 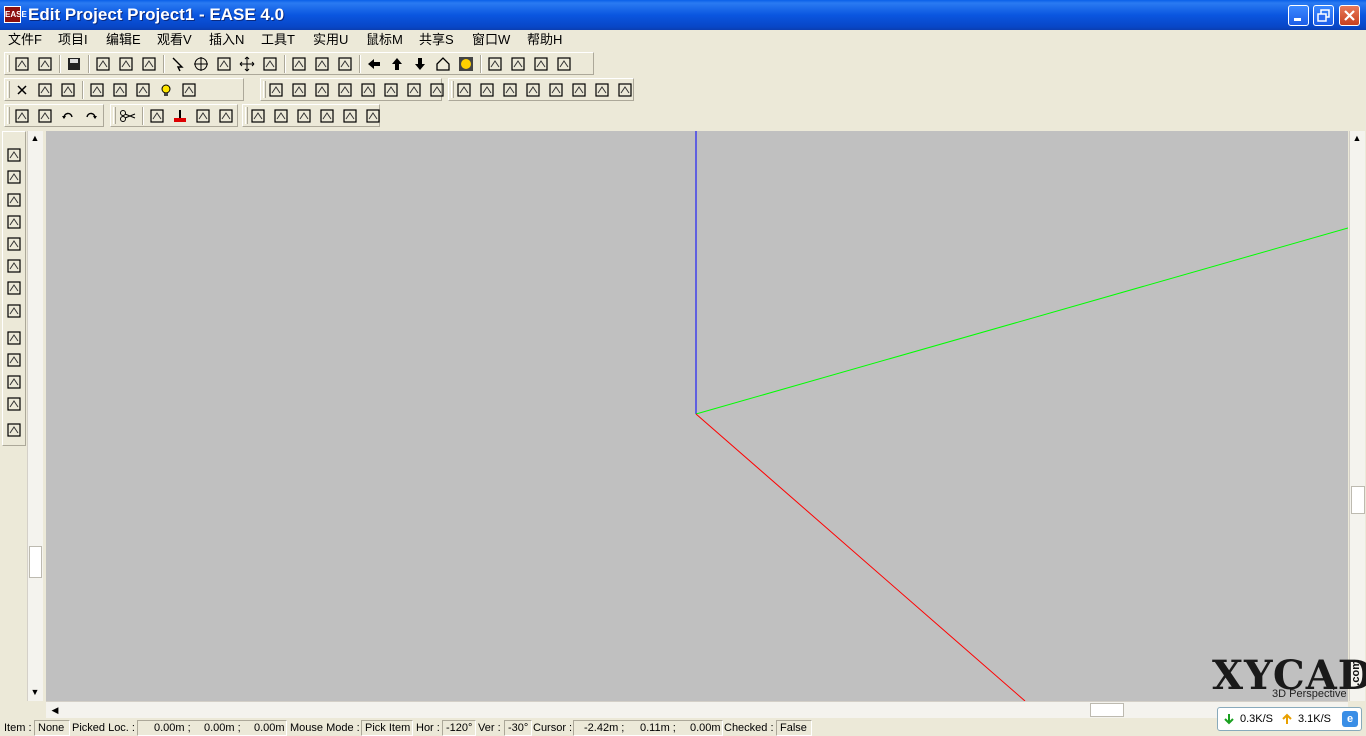 What do you see at coordinates (149, 64) in the screenshot?
I see `export-button` at bounding box center [149, 64].